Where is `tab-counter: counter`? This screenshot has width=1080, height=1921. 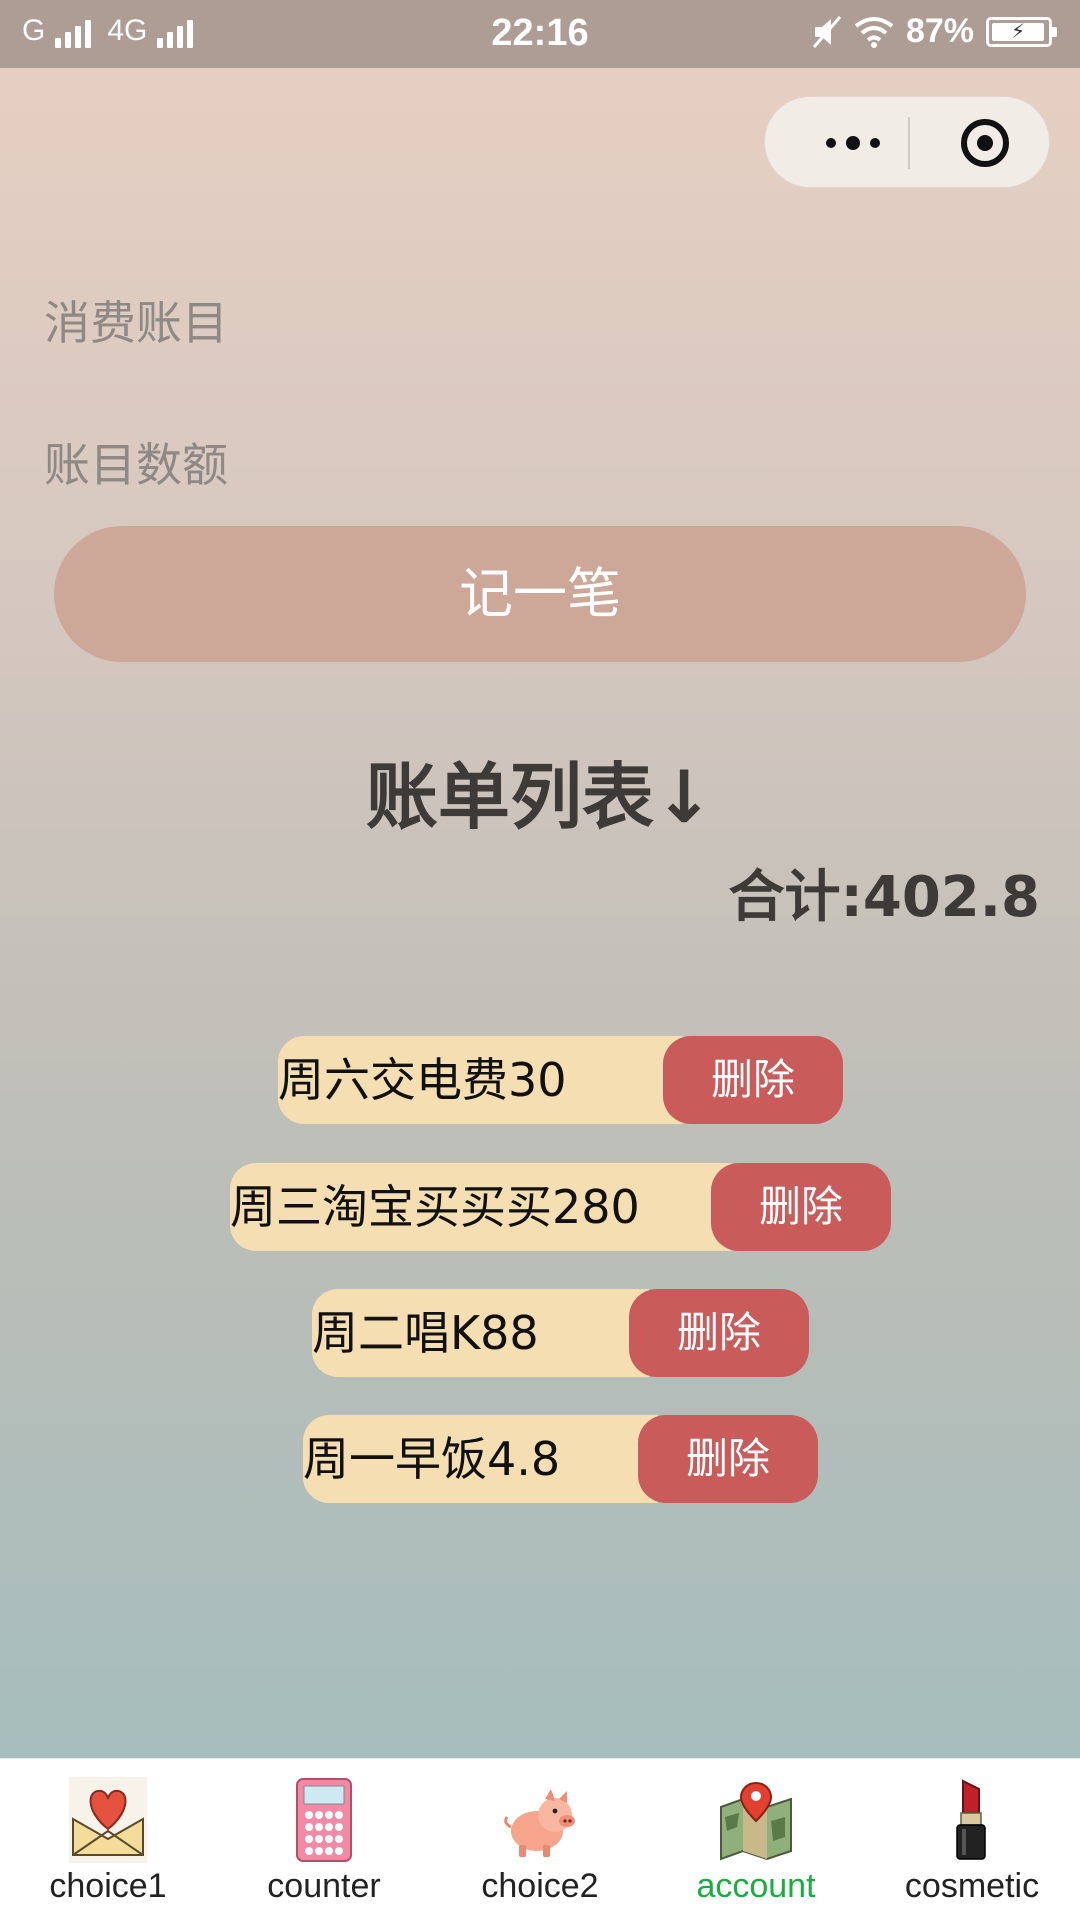
tab-counter: counter is located at coordinates (324, 1840).